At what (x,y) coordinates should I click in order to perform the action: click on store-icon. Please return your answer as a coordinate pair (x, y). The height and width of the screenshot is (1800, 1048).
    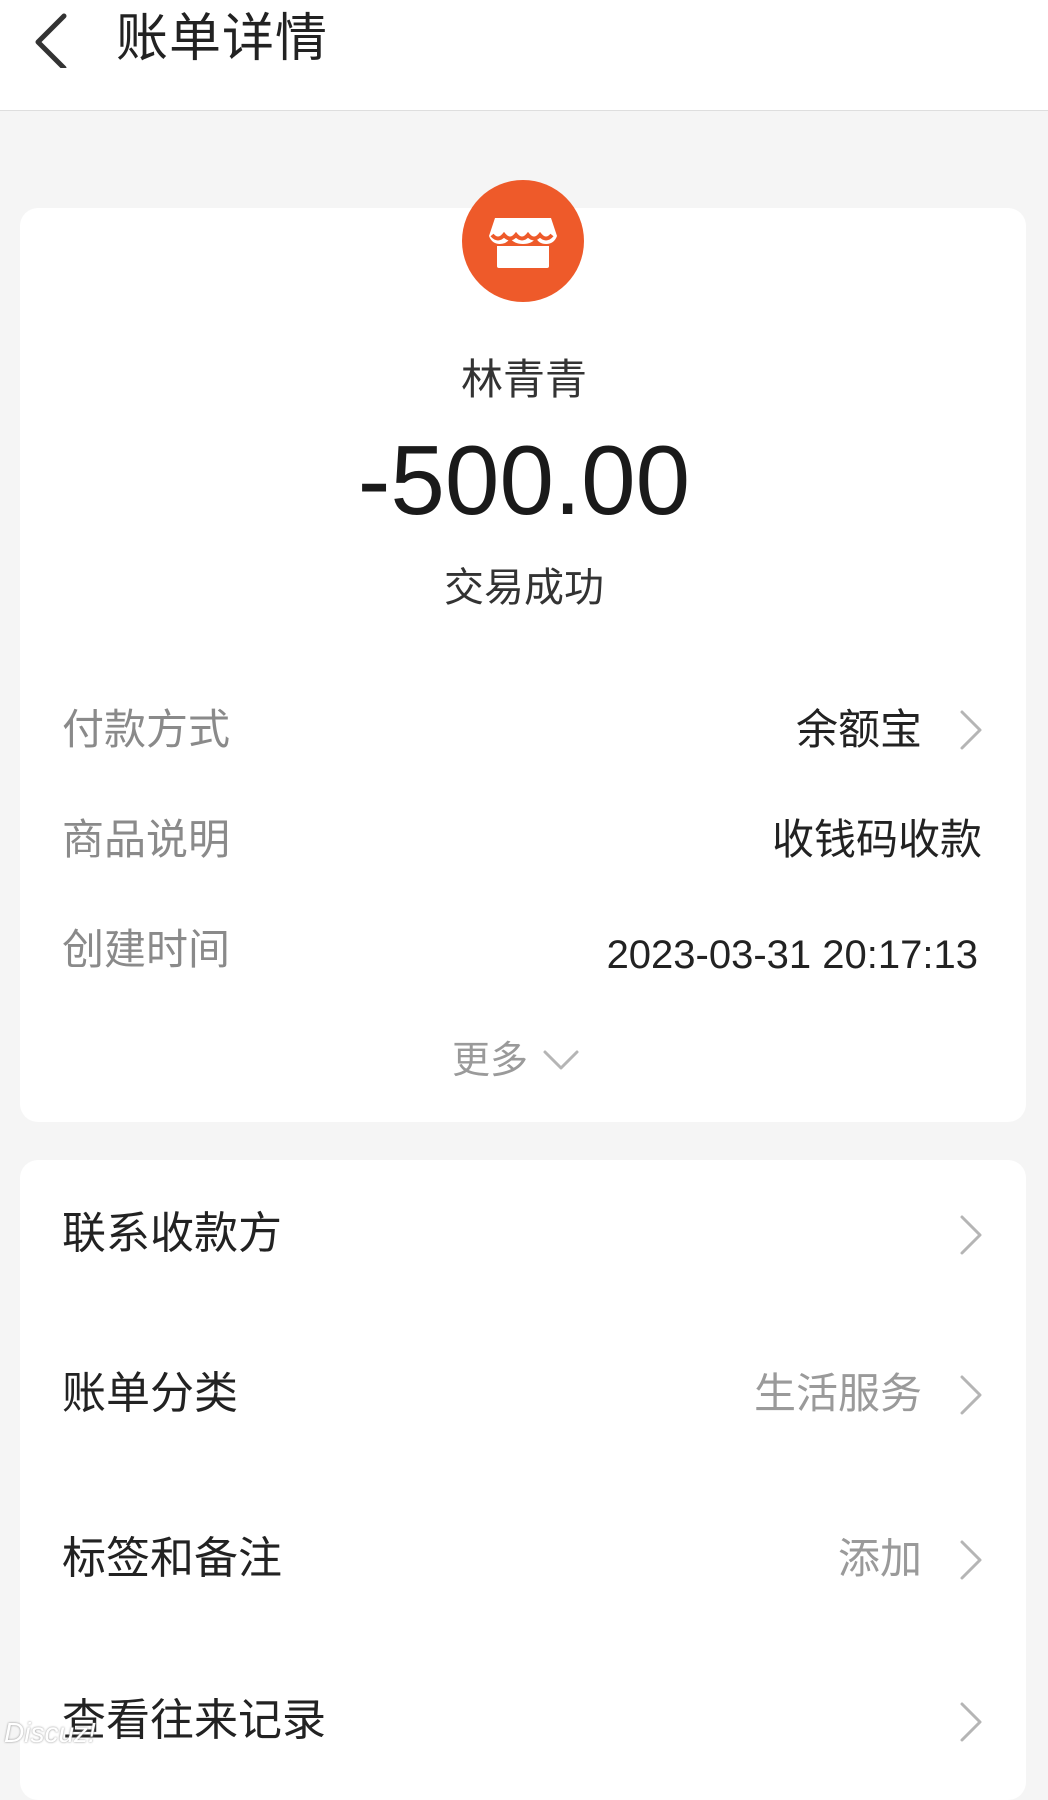
    Looking at the image, I should click on (523, 241).